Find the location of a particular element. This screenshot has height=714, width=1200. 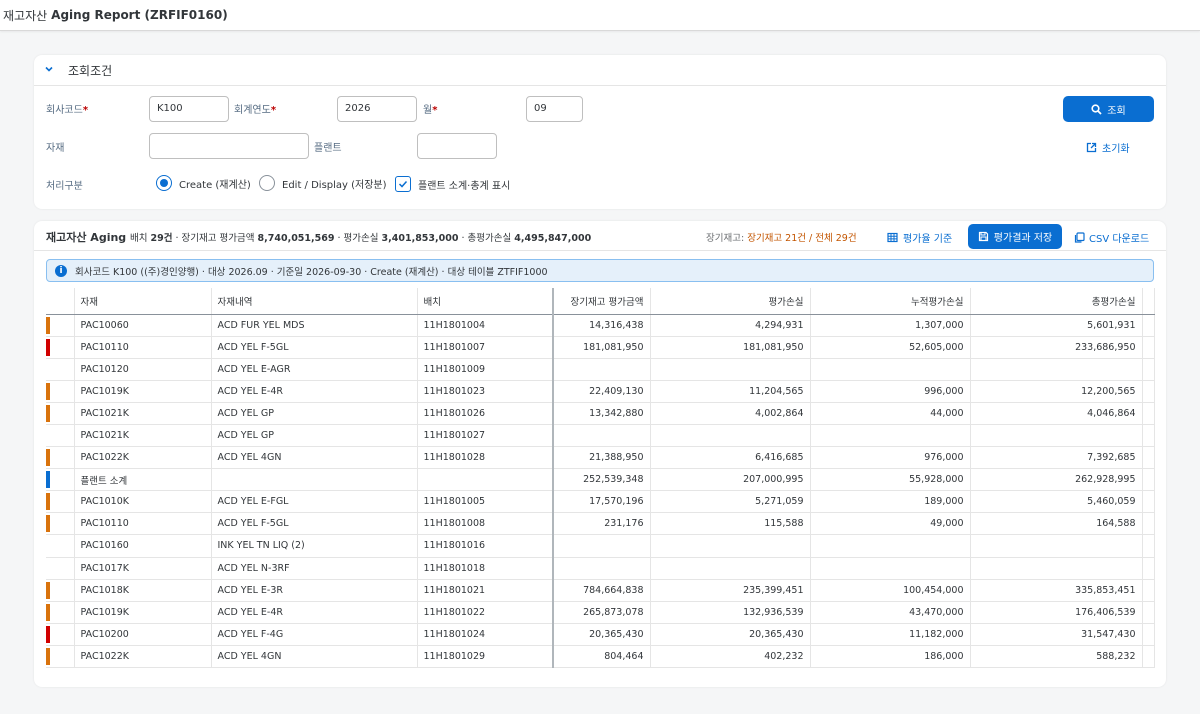

table-cell: 1,307,000 is located at coordinates (890, 325).